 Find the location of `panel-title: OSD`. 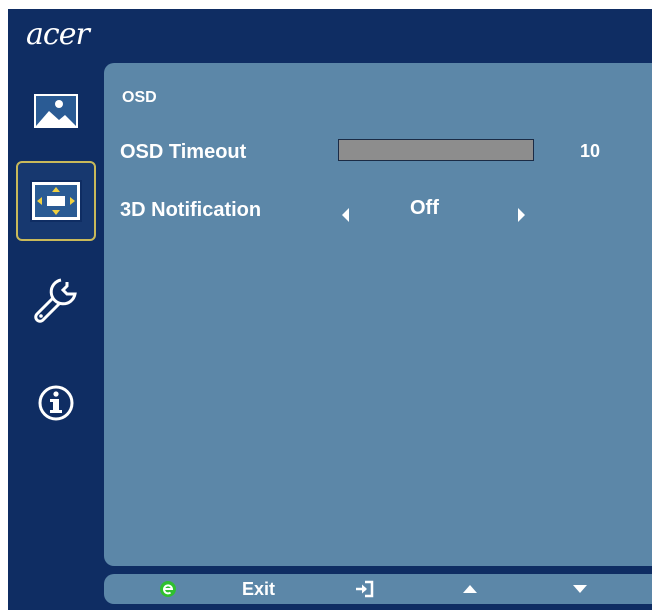

panel-title: OSD is located at coordinates (139, 97).